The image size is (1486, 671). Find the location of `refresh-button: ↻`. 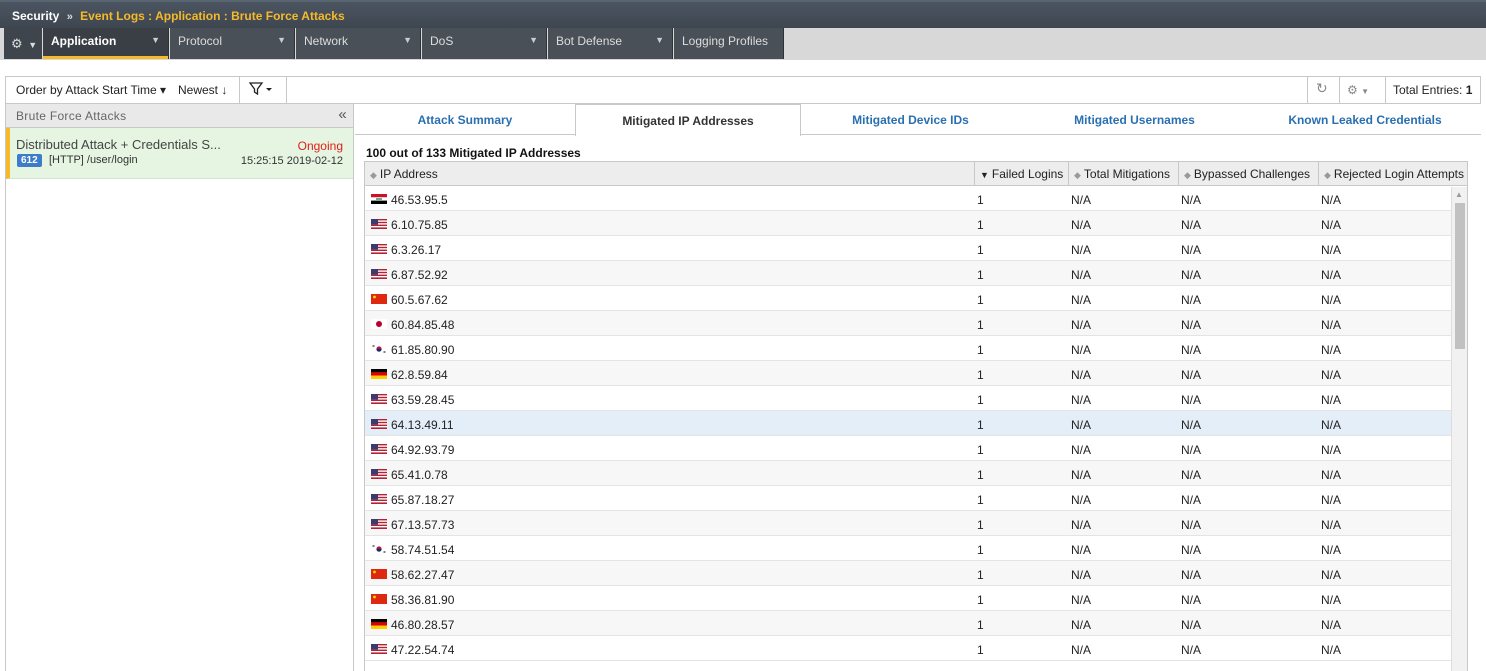

refresh-button: ↻ is located at coordinates (1322, 90).